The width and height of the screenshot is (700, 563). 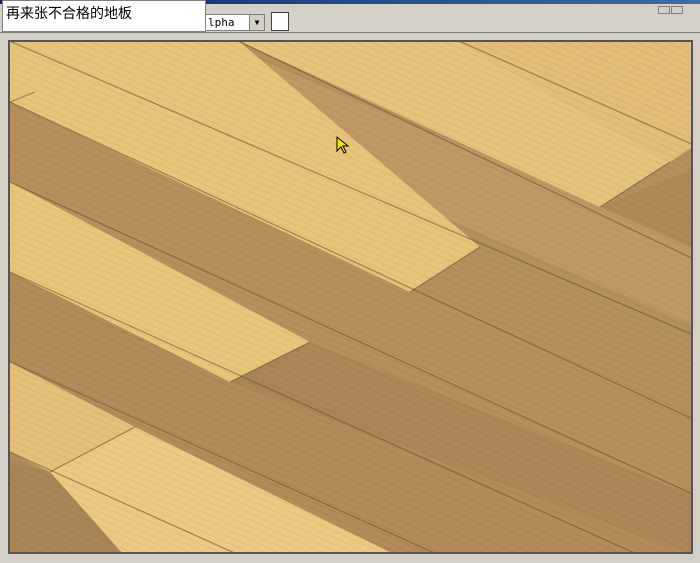 What do you see at coordinates (664, 10) in the screenshot?
I see `minimize-icon` at bounding box center [664, 10].